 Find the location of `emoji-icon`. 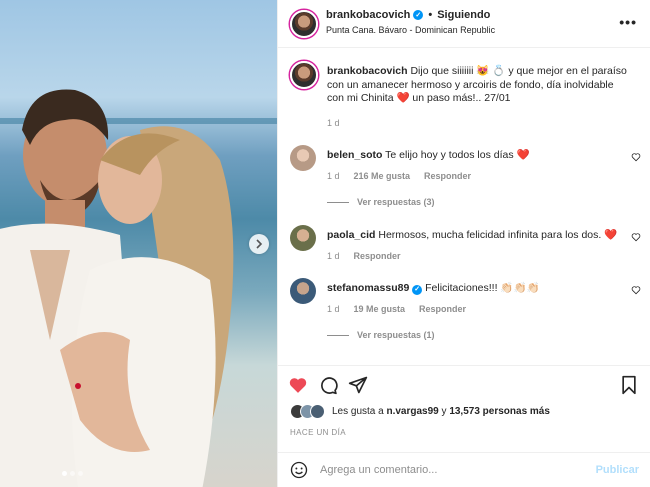

emoji-icon is located at coordinates (299, 470).